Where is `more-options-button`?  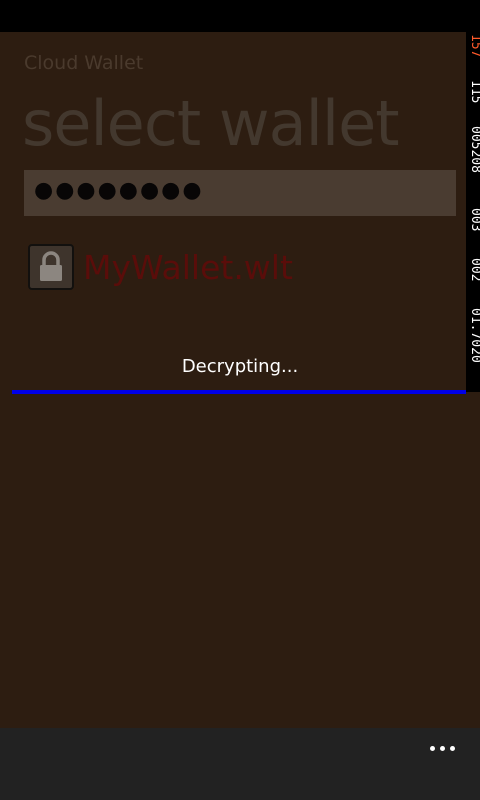
more-options-button is located at coordinates (442, 748).